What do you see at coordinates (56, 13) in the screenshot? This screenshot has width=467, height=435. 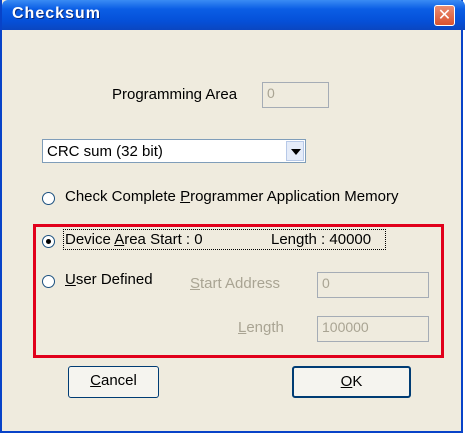 I see `window-title: Checksum` at bounding box center [56, 13].